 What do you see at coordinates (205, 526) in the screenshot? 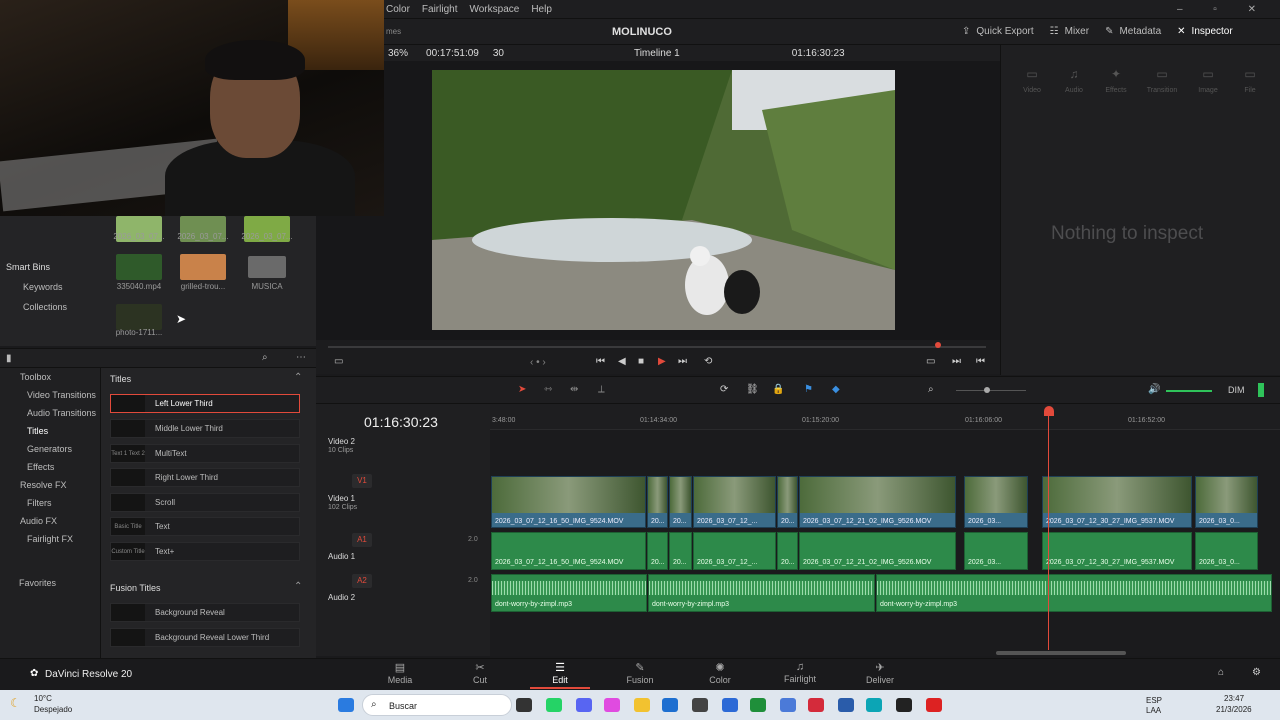
I see `title-item: Basic Title Text` at bounding box center [205, 526].